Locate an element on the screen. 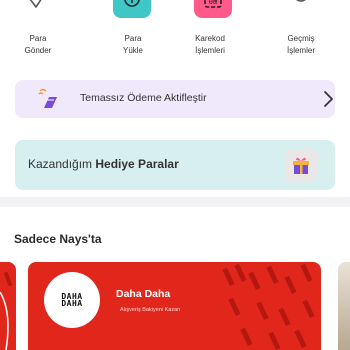 This screenshot has height=350, width=350. send-check-icon is located at coordinates (37, 9).